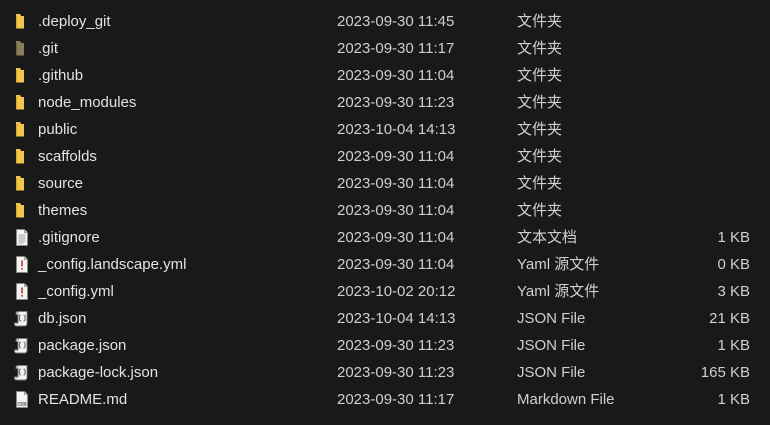  What do you see at coordinates (48, 48) in the screenshot?
I see `file-name: .git` at bounding box center [48, 48].